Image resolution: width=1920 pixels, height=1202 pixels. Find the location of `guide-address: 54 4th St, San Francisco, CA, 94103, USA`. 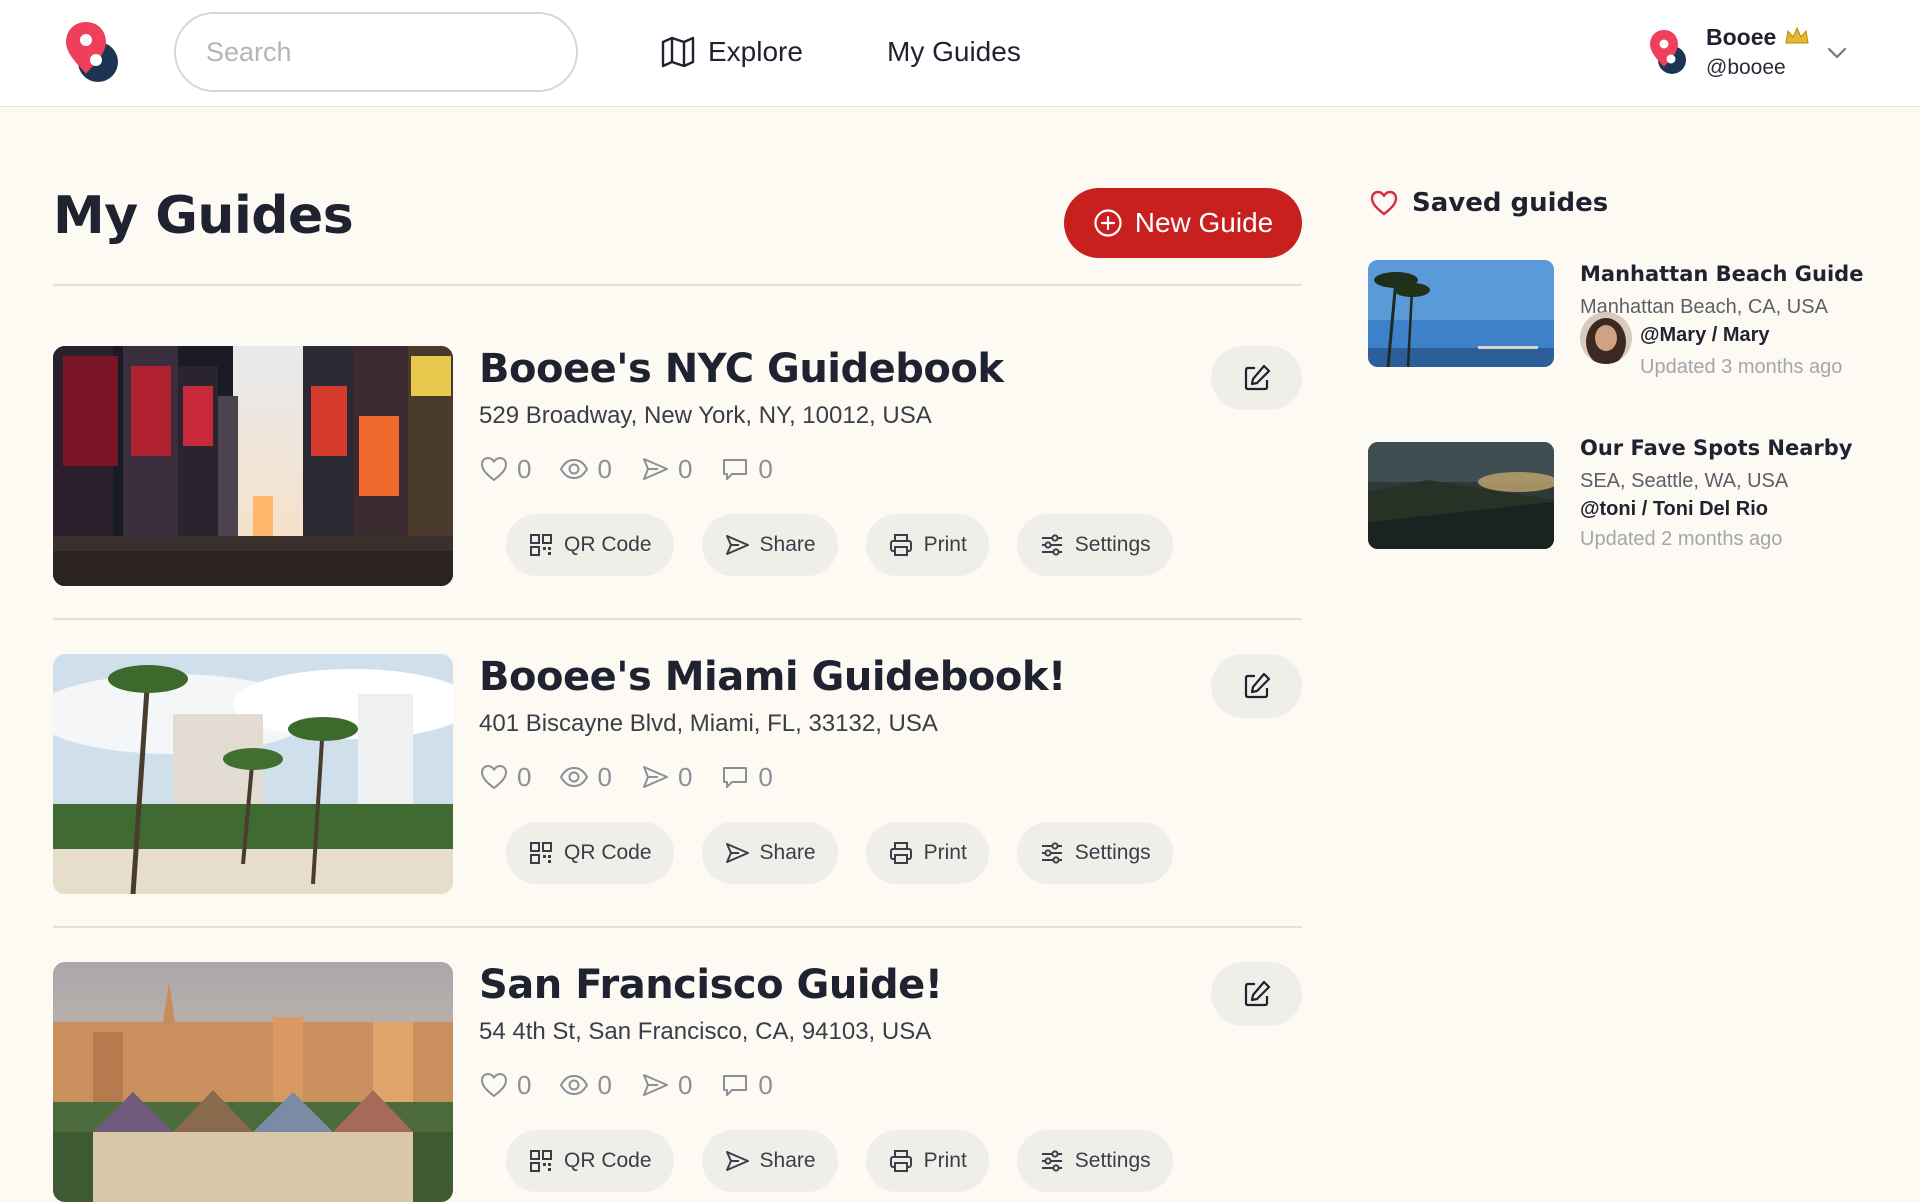

guide-address: 54 4th St, San Francisco, CA, 94103, USA is located at coordinates (705, 1031).